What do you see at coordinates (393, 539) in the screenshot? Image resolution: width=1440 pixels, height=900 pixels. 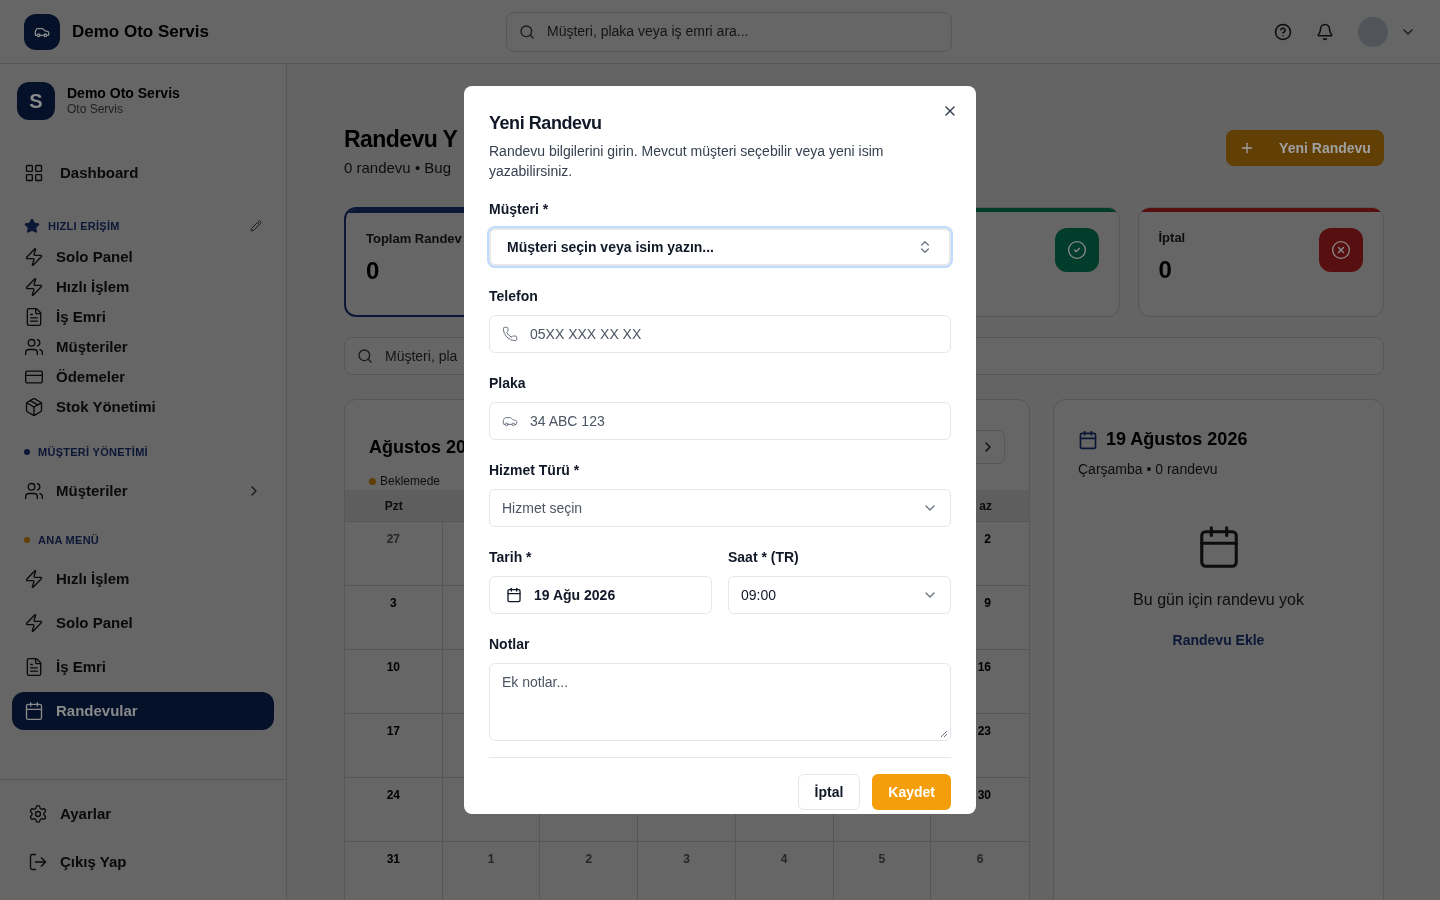 I see `day-number: 27` at bounding box center [393, 539].